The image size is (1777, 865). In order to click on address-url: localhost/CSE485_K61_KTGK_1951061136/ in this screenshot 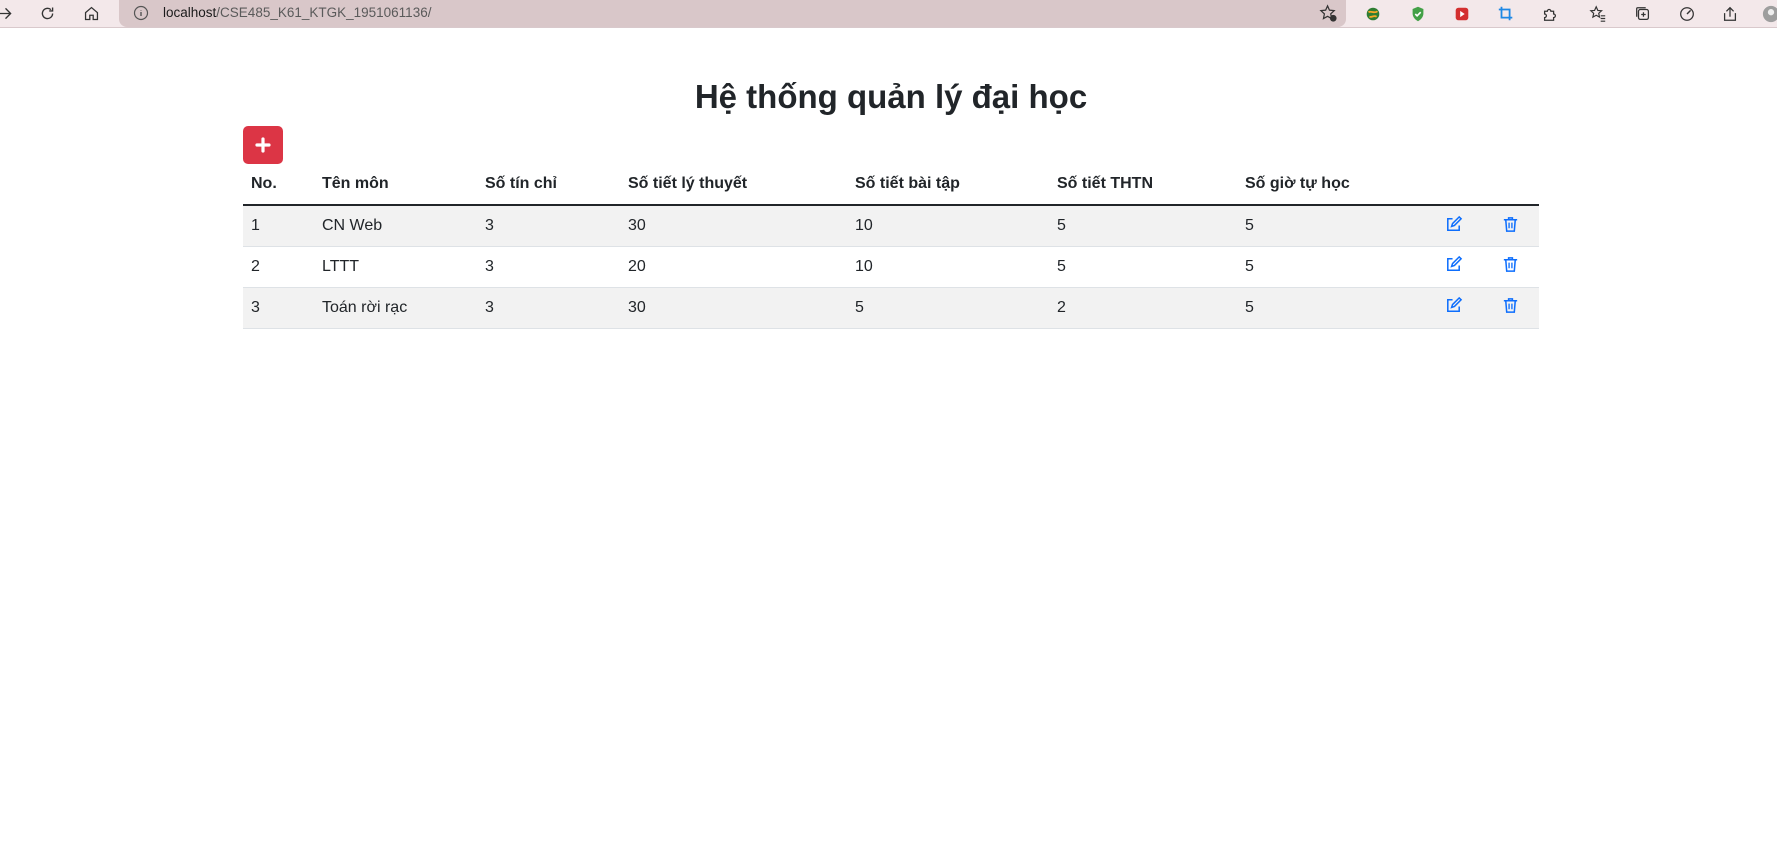, I will do `click(297, 12)`.